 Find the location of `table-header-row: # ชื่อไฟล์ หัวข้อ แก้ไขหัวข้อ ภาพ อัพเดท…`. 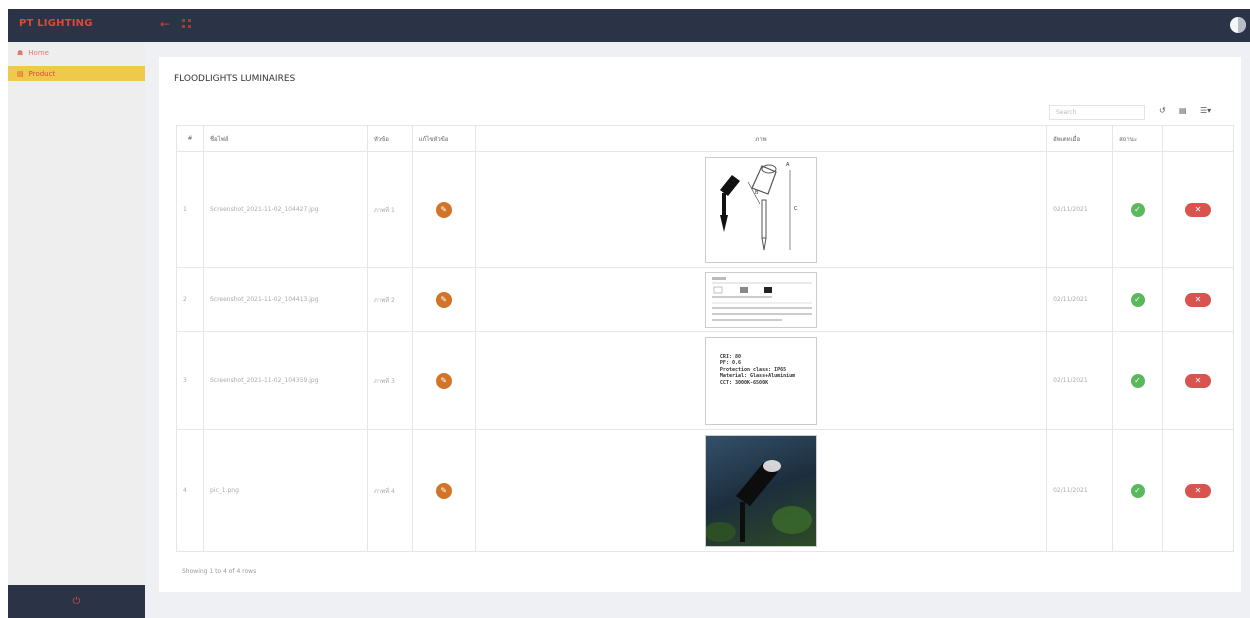

table-header-row: # ชื่อไฟล์ หัวข้อ แก้ไขหัวข้อ ภาพ อัพเดท… is located at coordinates (705, 138).